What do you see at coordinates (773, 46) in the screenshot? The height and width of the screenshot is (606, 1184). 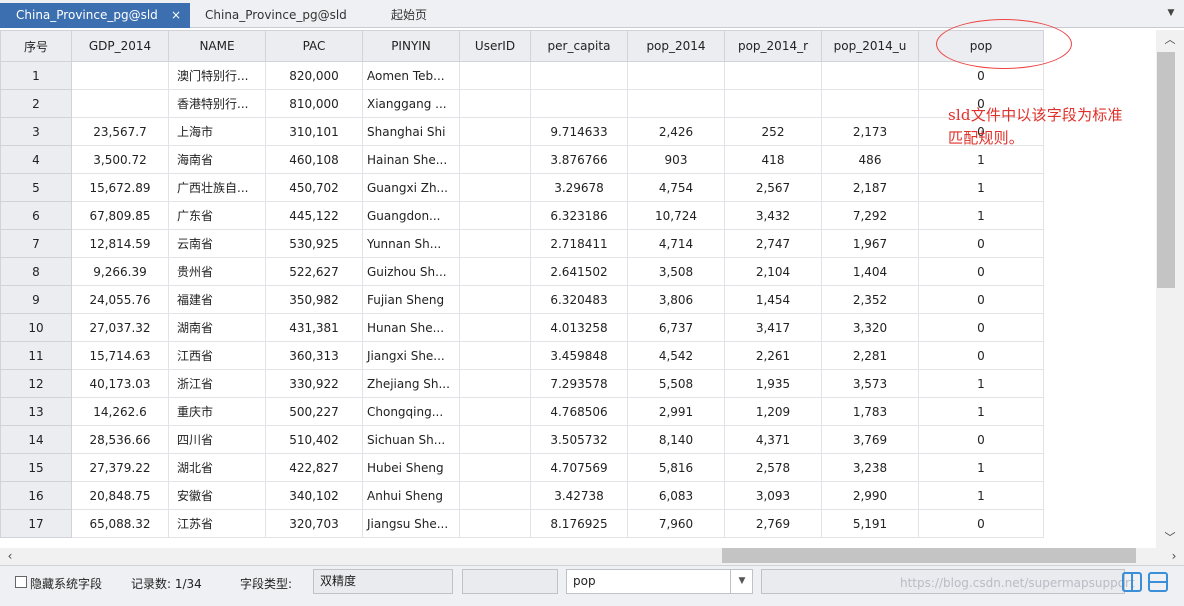 I see `column-header: pop_2014_r` at bounding box center [773, 46].